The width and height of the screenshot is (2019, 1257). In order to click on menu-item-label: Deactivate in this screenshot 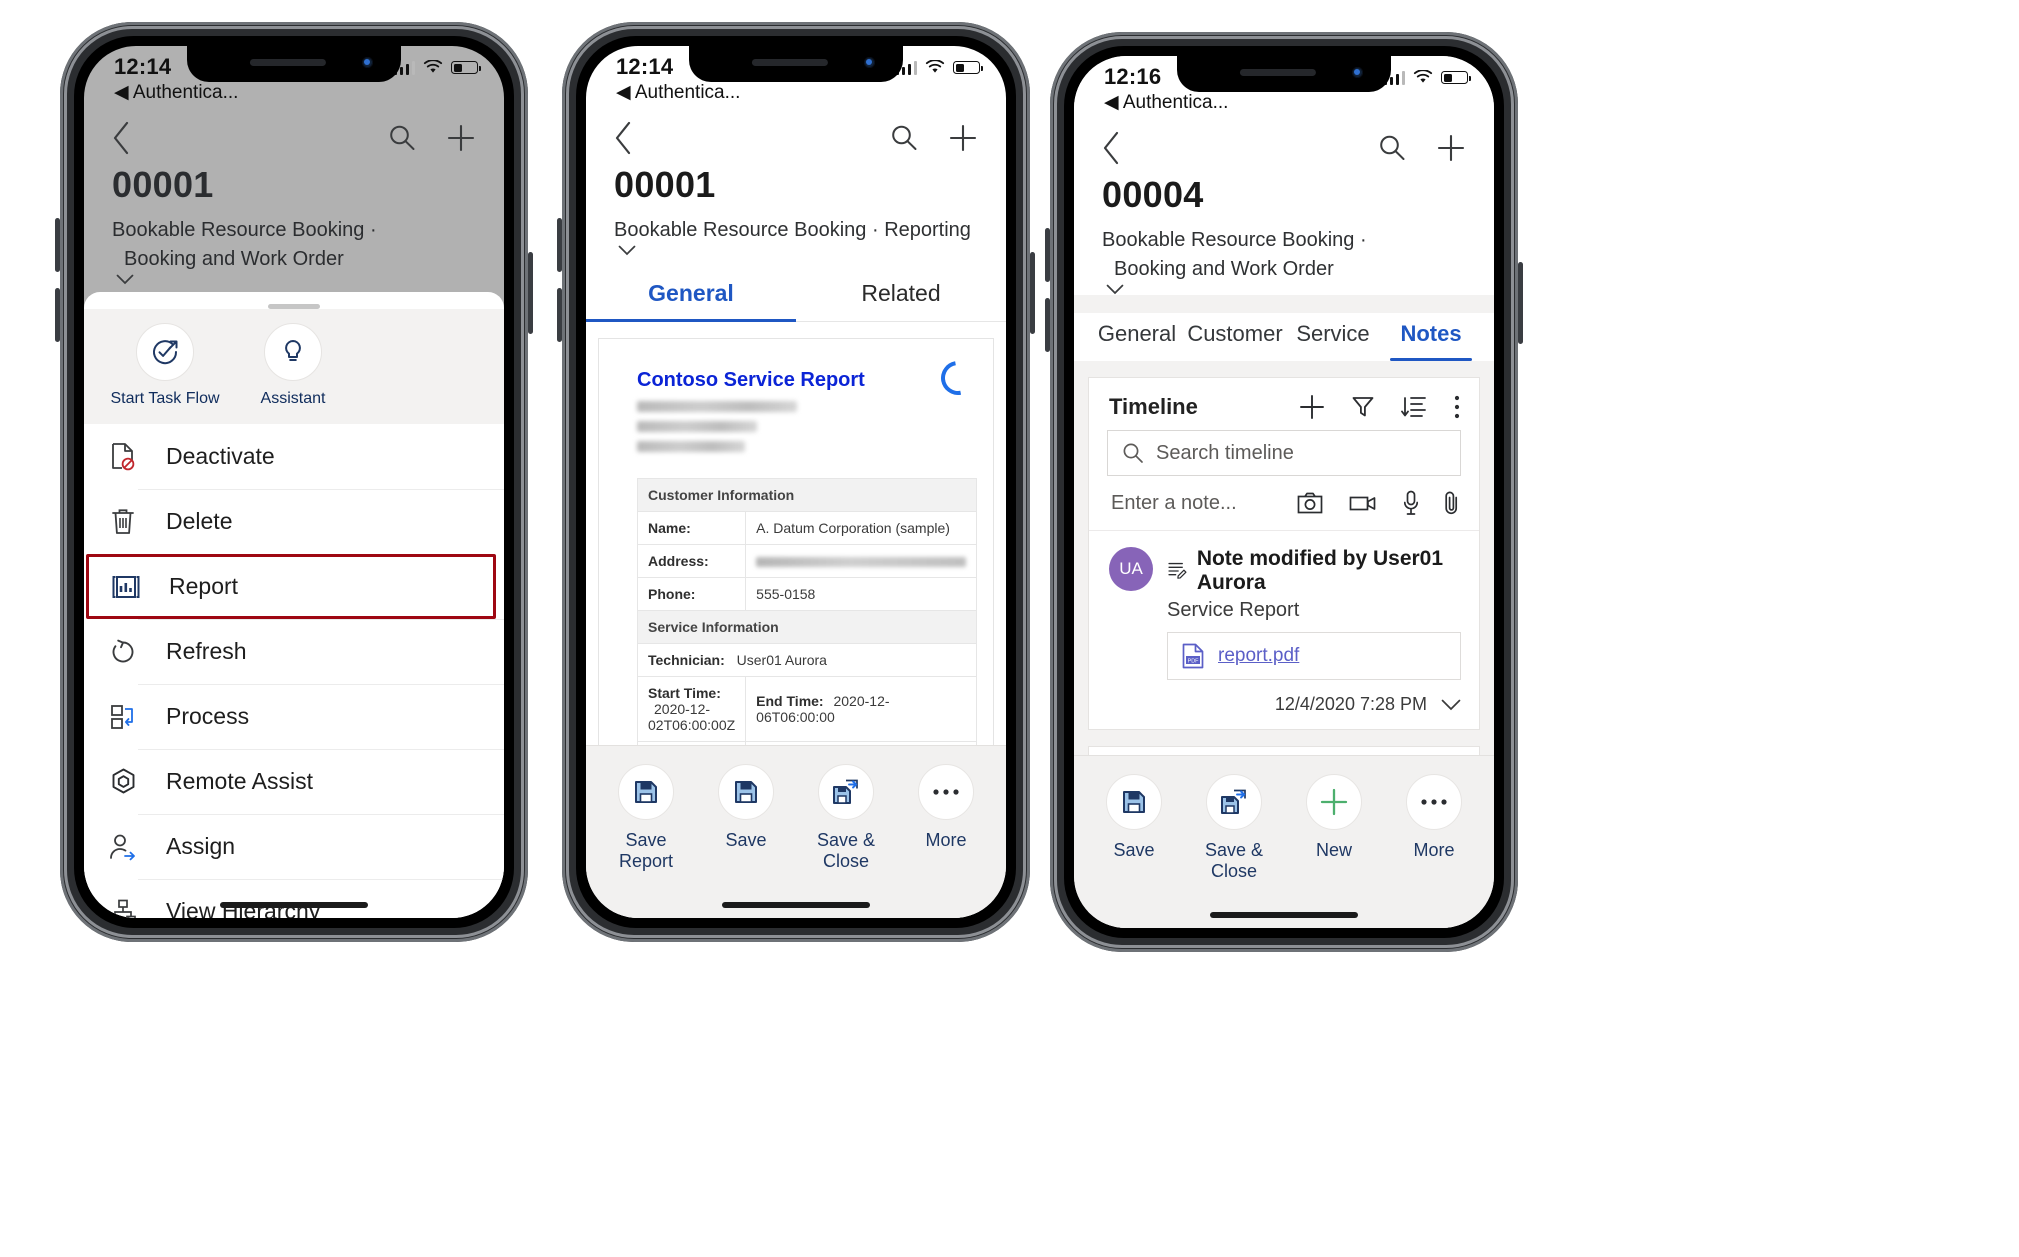, I will do `click(220, 456)`.